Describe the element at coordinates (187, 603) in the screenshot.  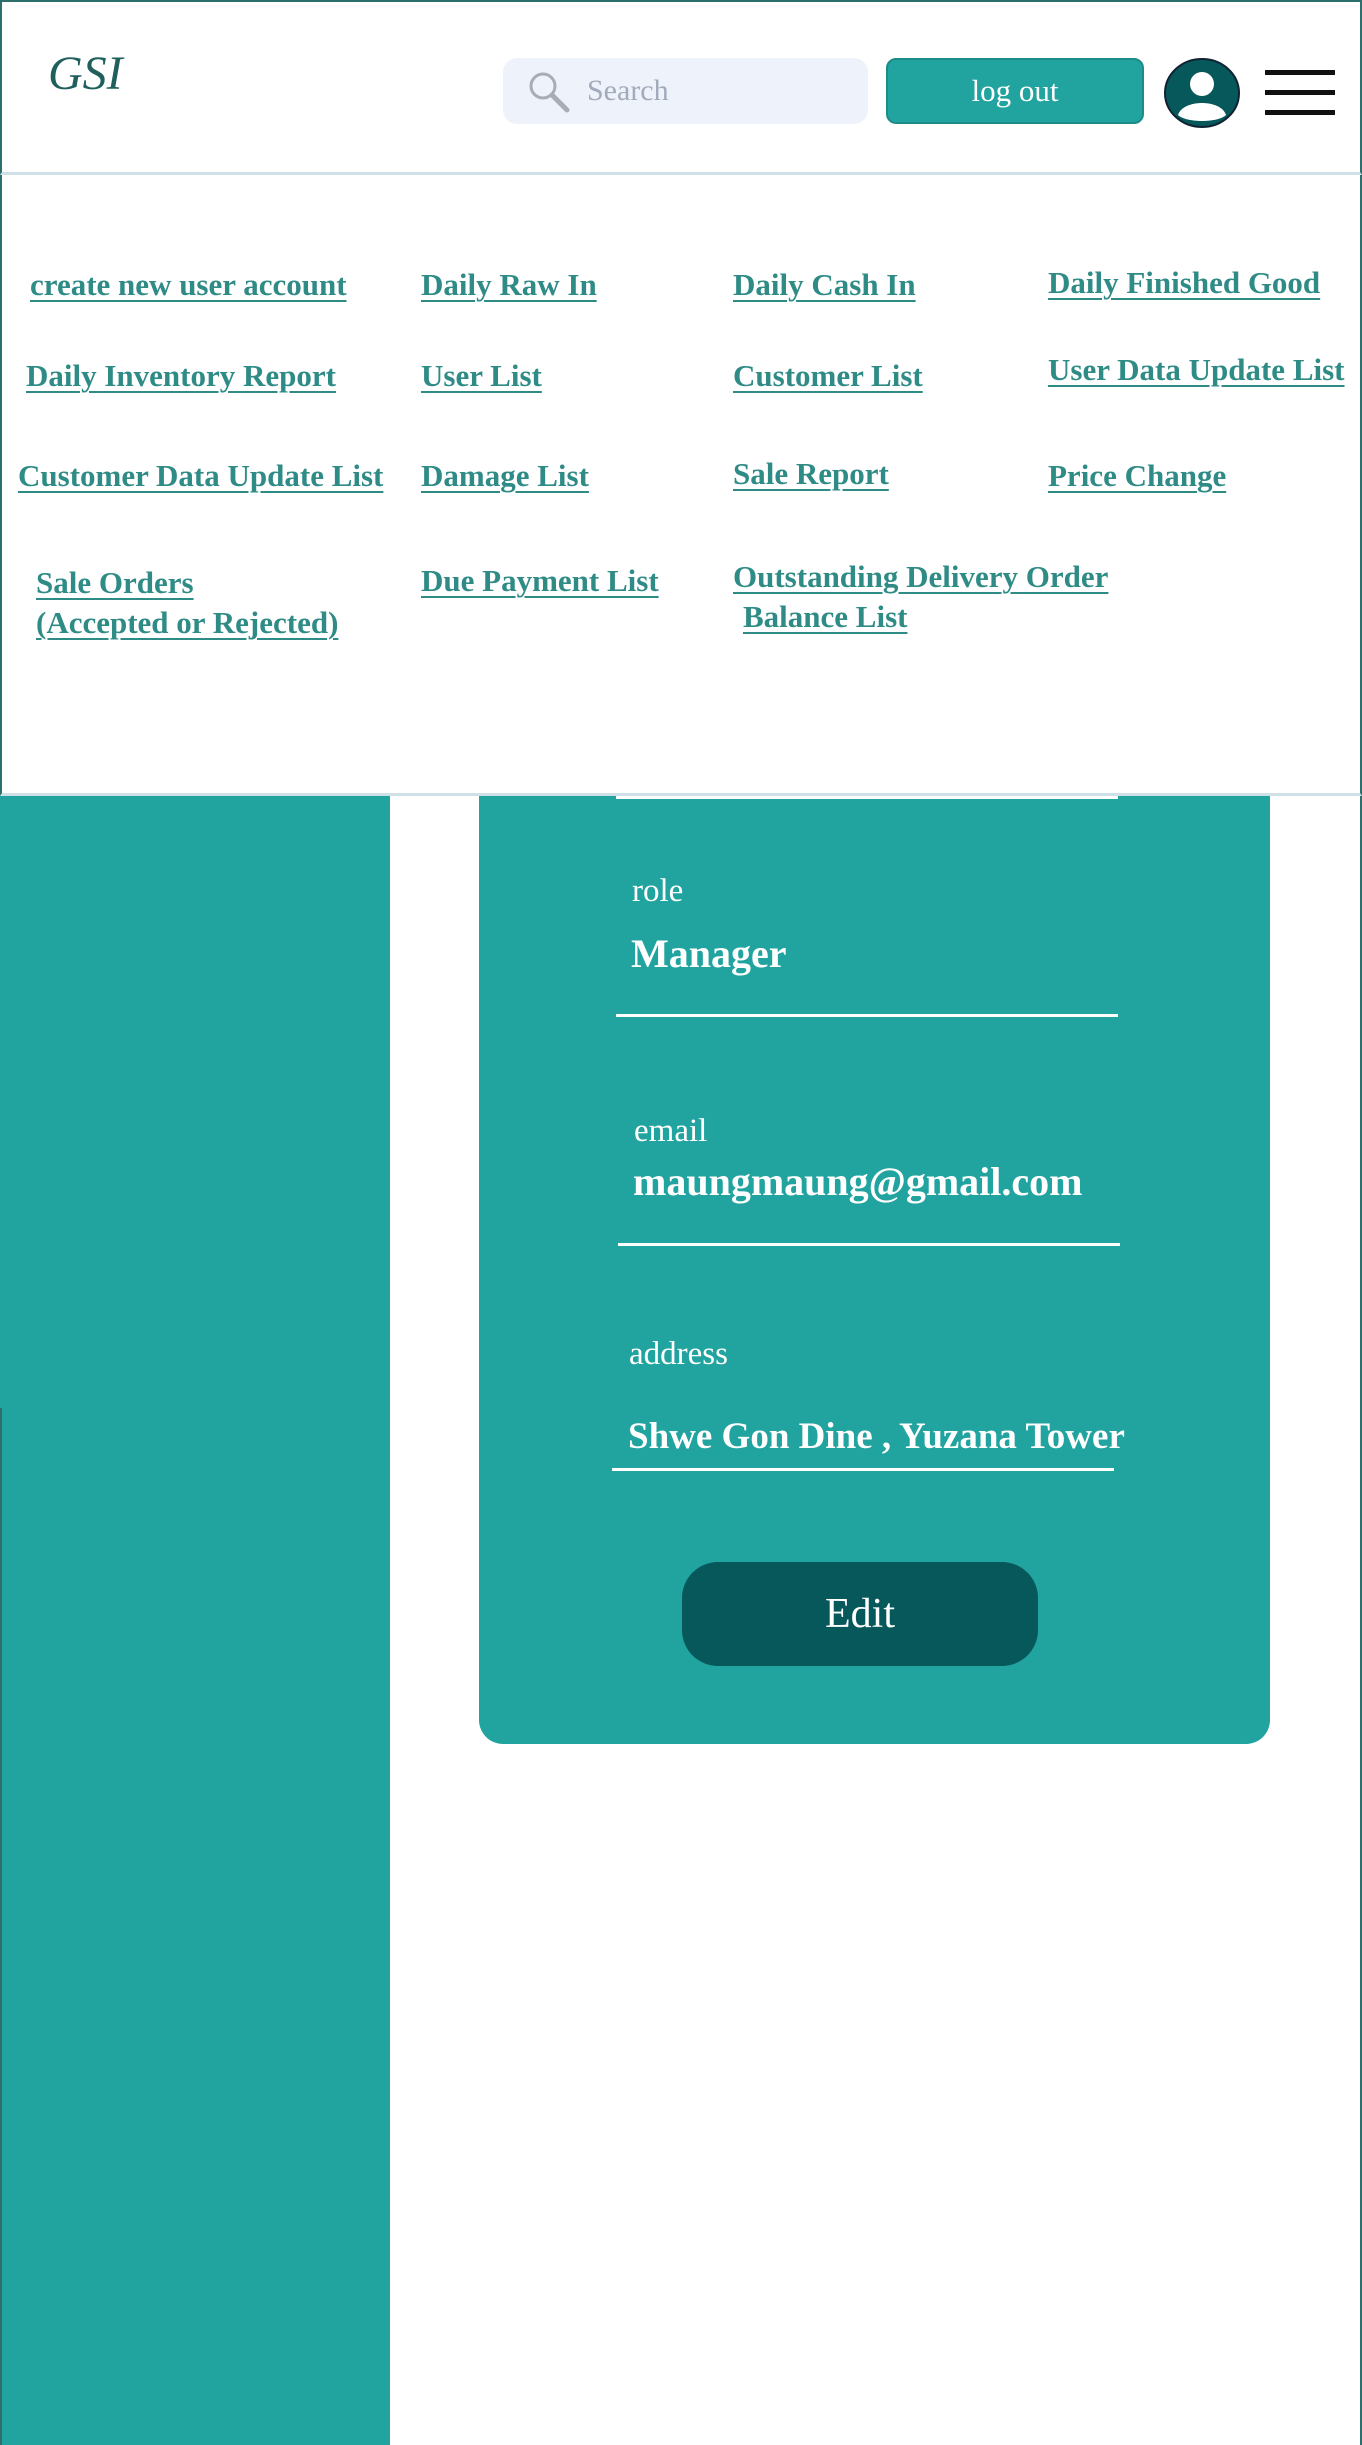
I see `nav-link-sale-orders: Sale Orders (Accepted or Rejected)` at that location.